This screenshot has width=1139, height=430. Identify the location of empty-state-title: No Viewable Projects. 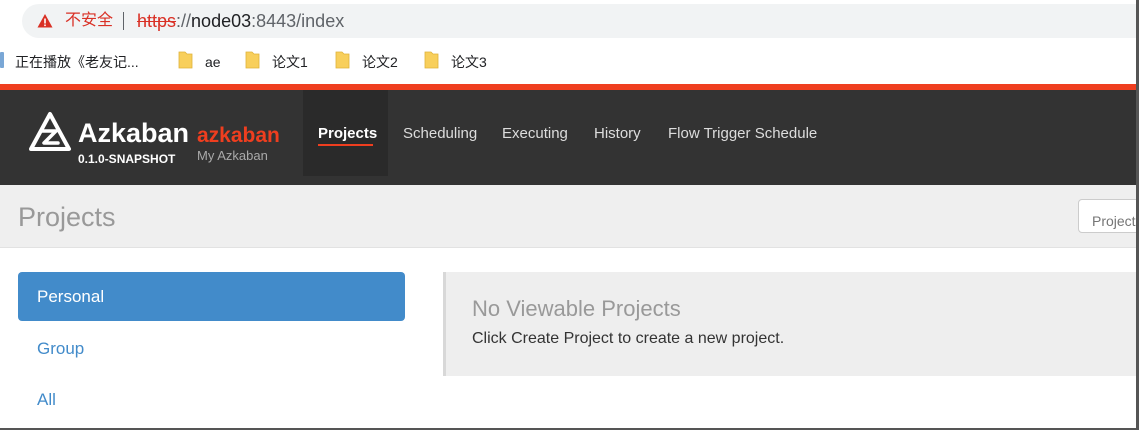
(576, 308).